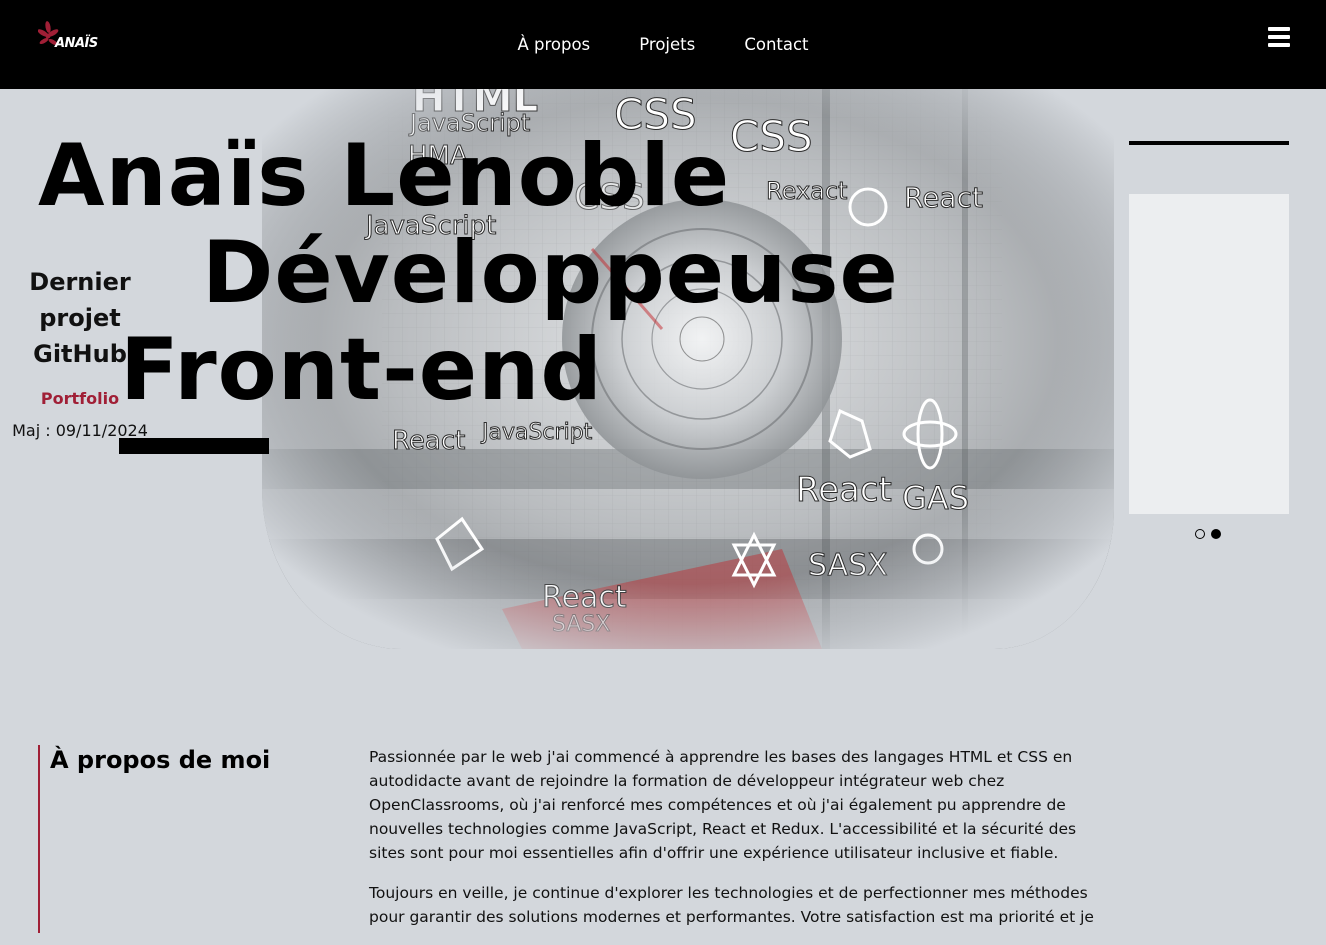  Describe the element at coordinates (80, 430) in the screenshot. I see `card-update-date: Maj : 09/11/2024` at that location.